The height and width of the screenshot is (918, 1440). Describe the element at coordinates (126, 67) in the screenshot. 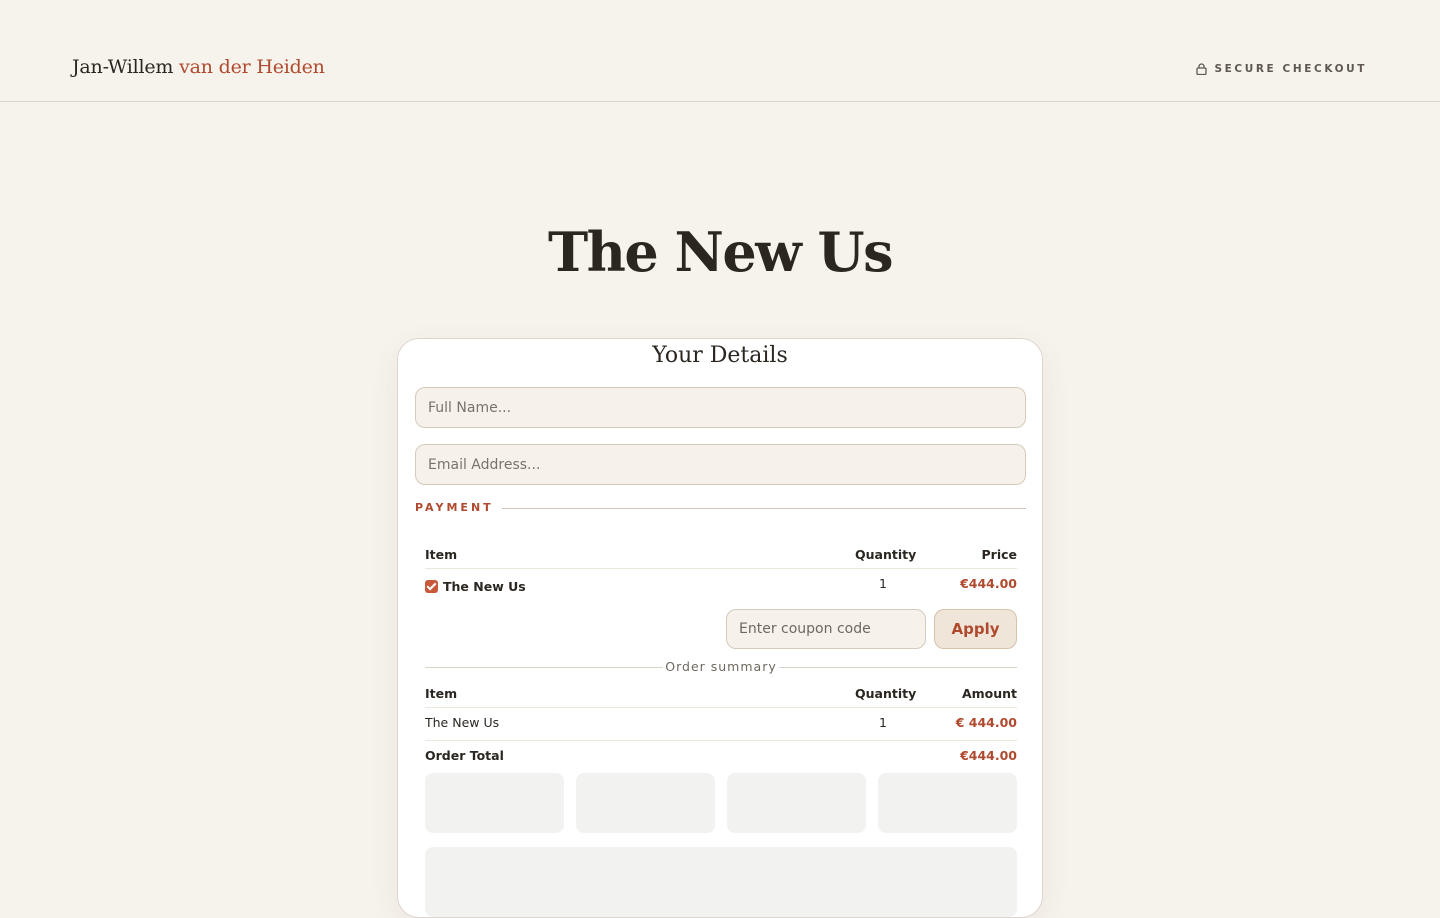

I see `brand-first-name: Jan-Willem` at that location.